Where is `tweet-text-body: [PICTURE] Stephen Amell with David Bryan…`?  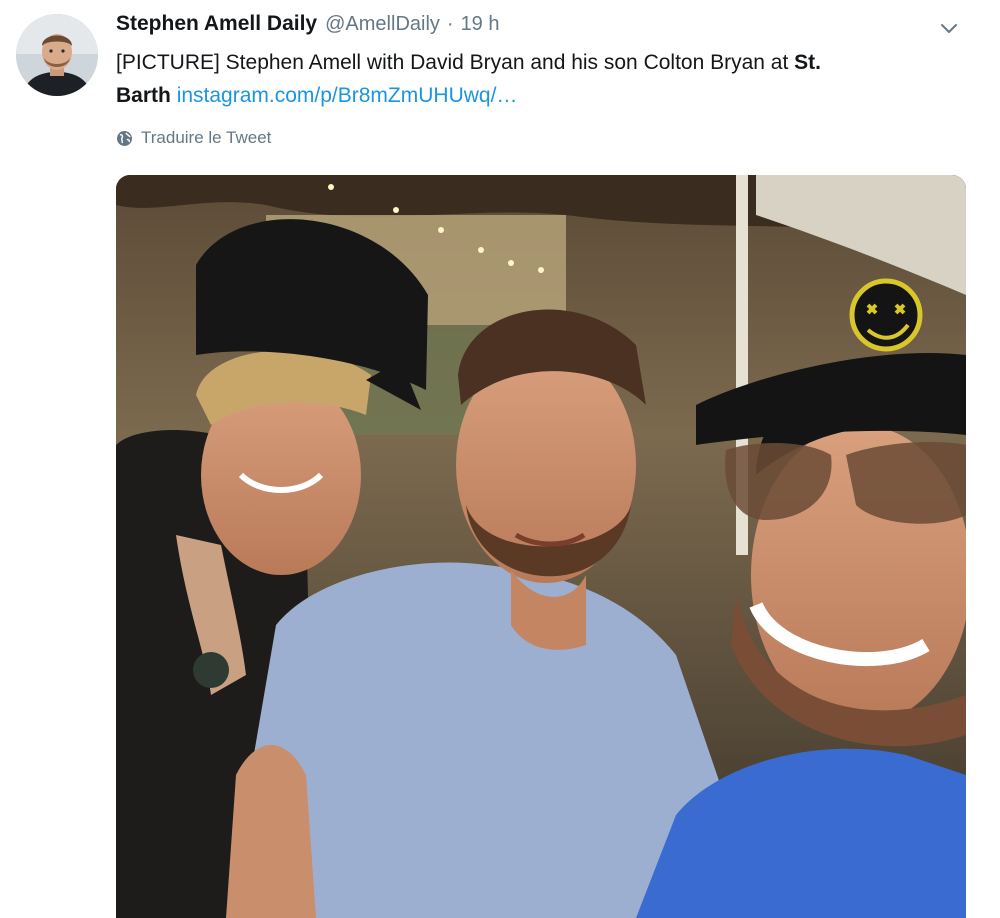 tweet-text-body: [PICTURE] Stephen Amell with David Bryan… is located at coordinates (455, 62).